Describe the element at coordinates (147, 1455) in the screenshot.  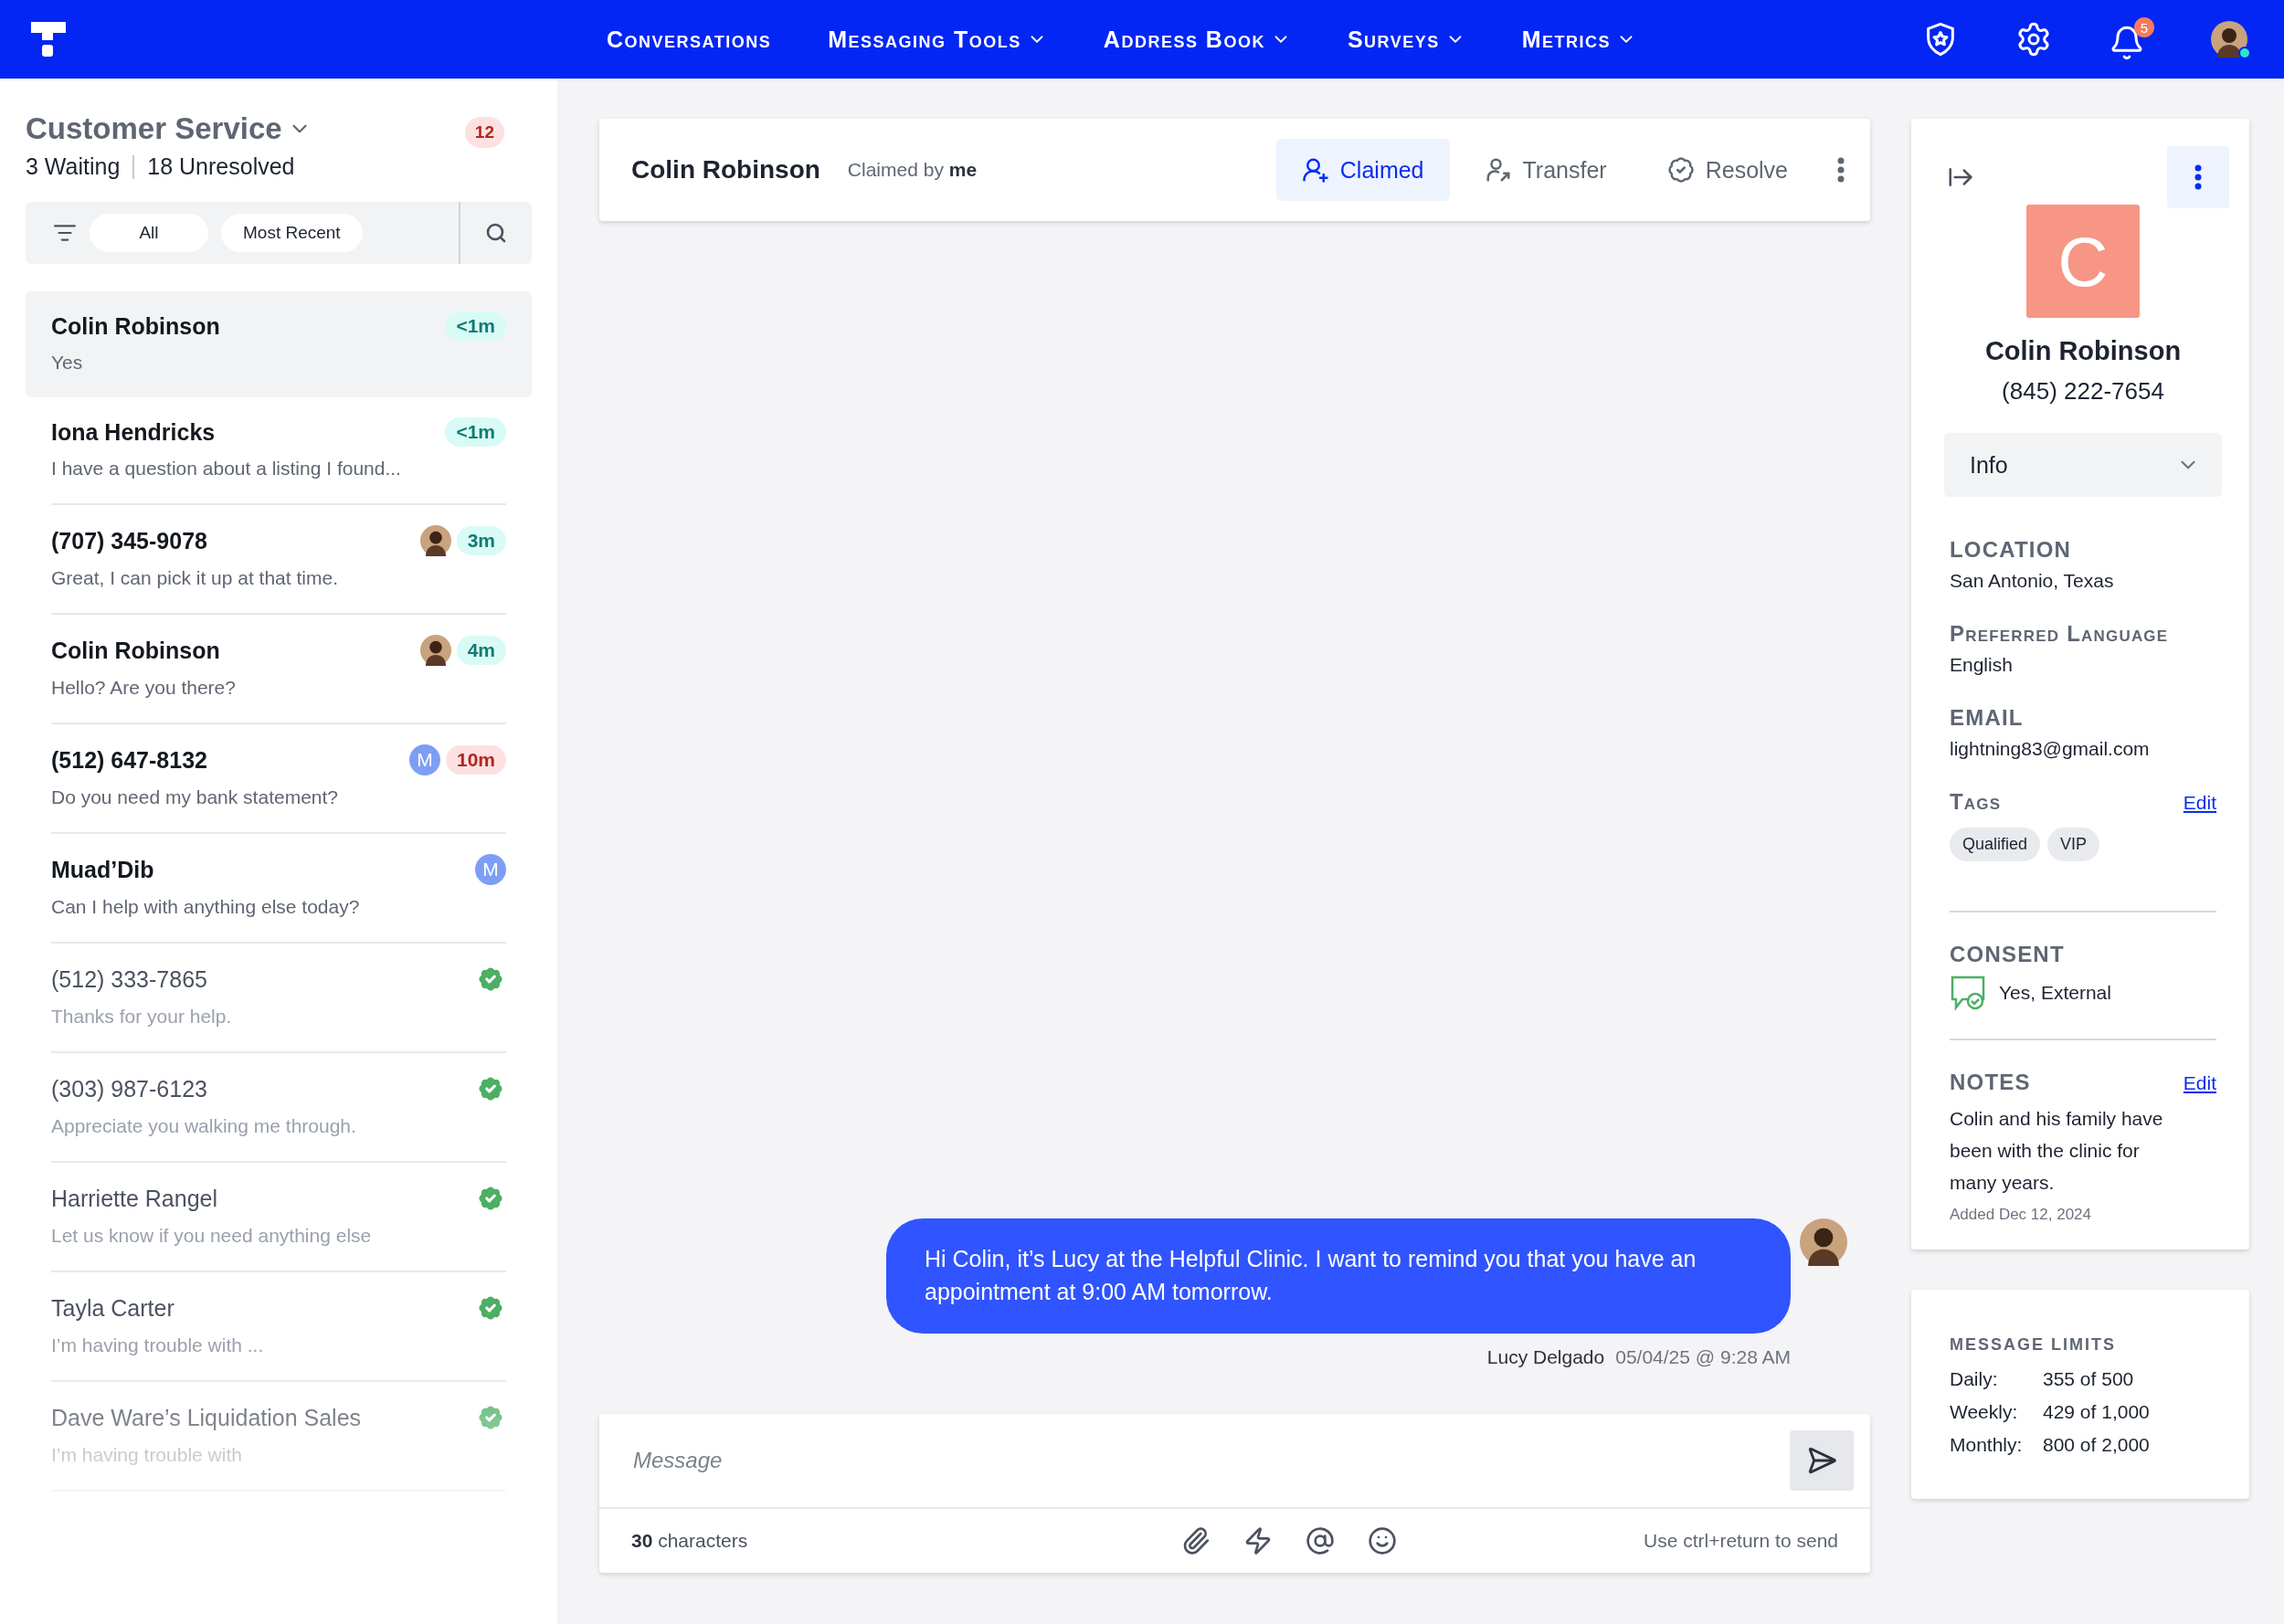
I see `message-preview: I’m having trouble with` at that location.